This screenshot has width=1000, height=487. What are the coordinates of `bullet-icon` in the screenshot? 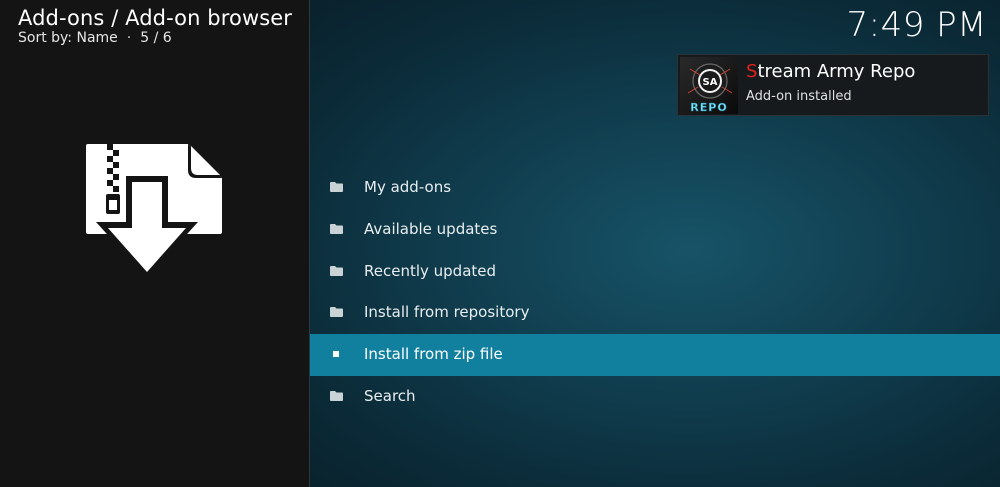 It's located at (336, 354).